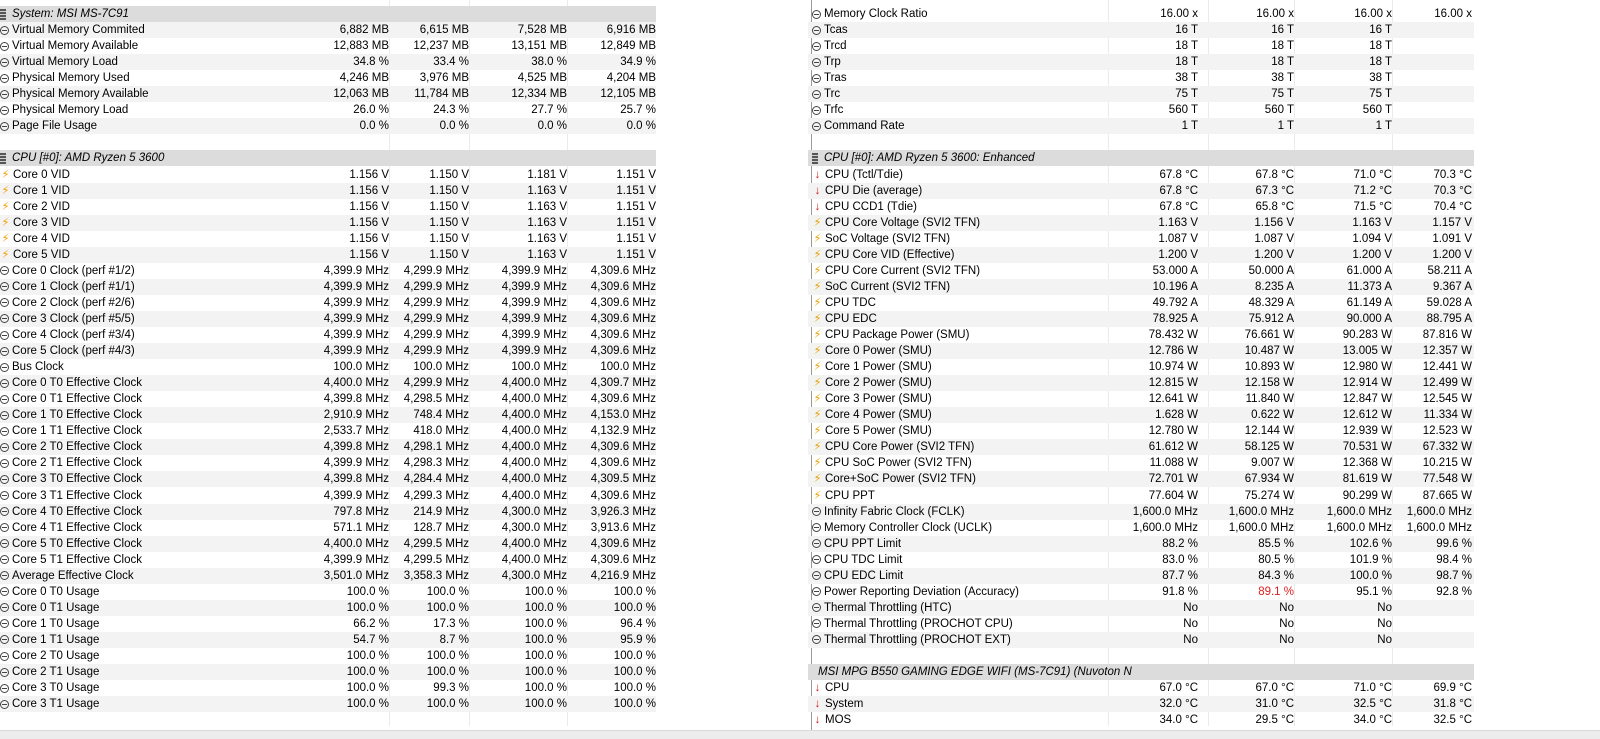  I want to click on sensor-row: CPU TDC Limit 83.0 % 80.5 % 101.9 % 98.4 %, so click(1141, 560).